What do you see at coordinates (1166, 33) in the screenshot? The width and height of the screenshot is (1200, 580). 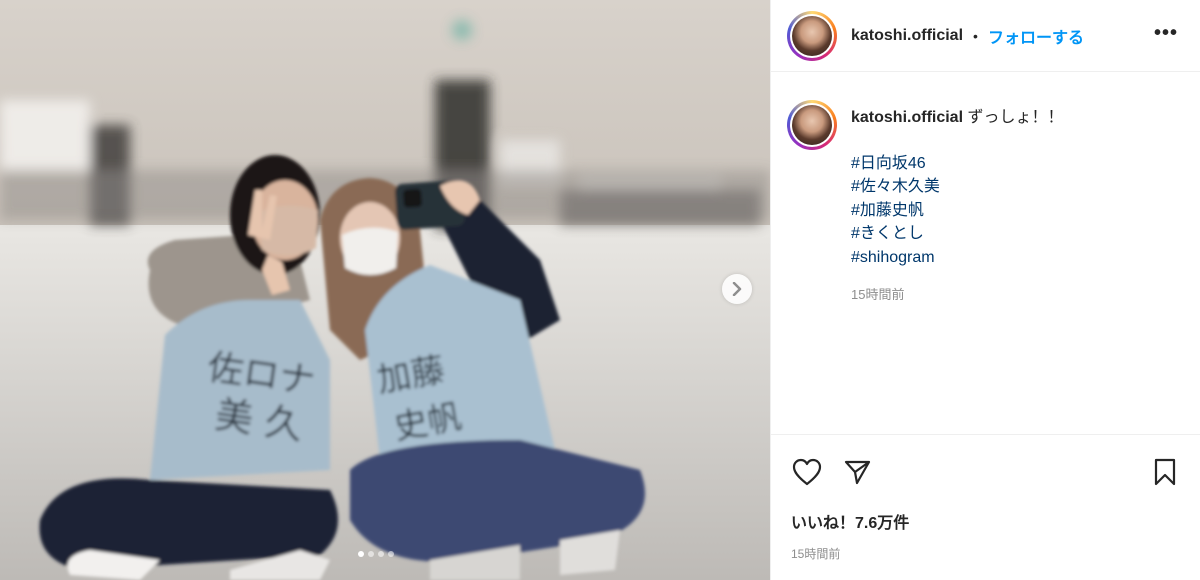 I see `more-options-icon: •••` at bounding box center [1166, 33].